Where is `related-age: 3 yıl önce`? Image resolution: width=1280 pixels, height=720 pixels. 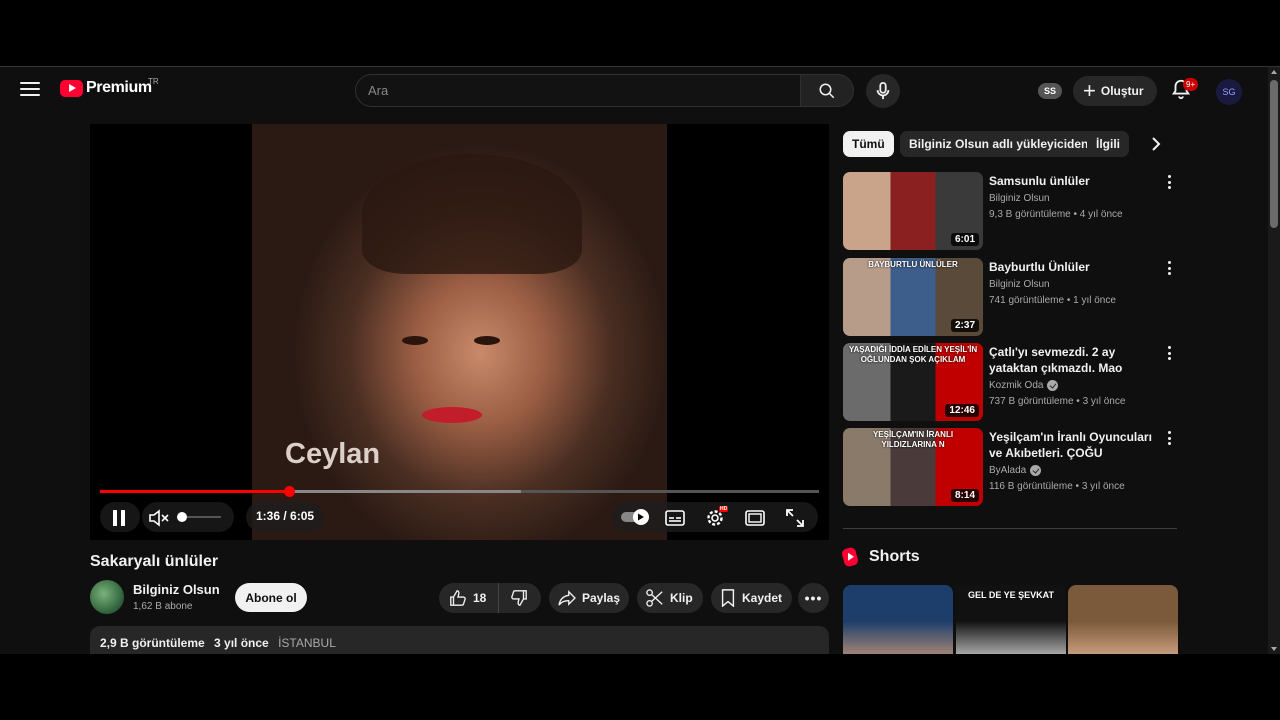
related-age: 3 yıl önce is located at coordinates (1104, 401).